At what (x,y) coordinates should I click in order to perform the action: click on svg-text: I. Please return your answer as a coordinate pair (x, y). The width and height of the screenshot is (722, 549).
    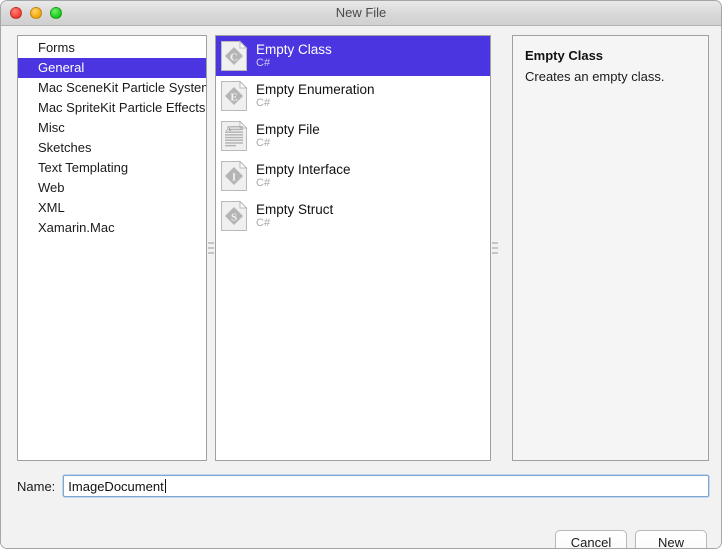
    Looking at the image, I should click on (234, 178).